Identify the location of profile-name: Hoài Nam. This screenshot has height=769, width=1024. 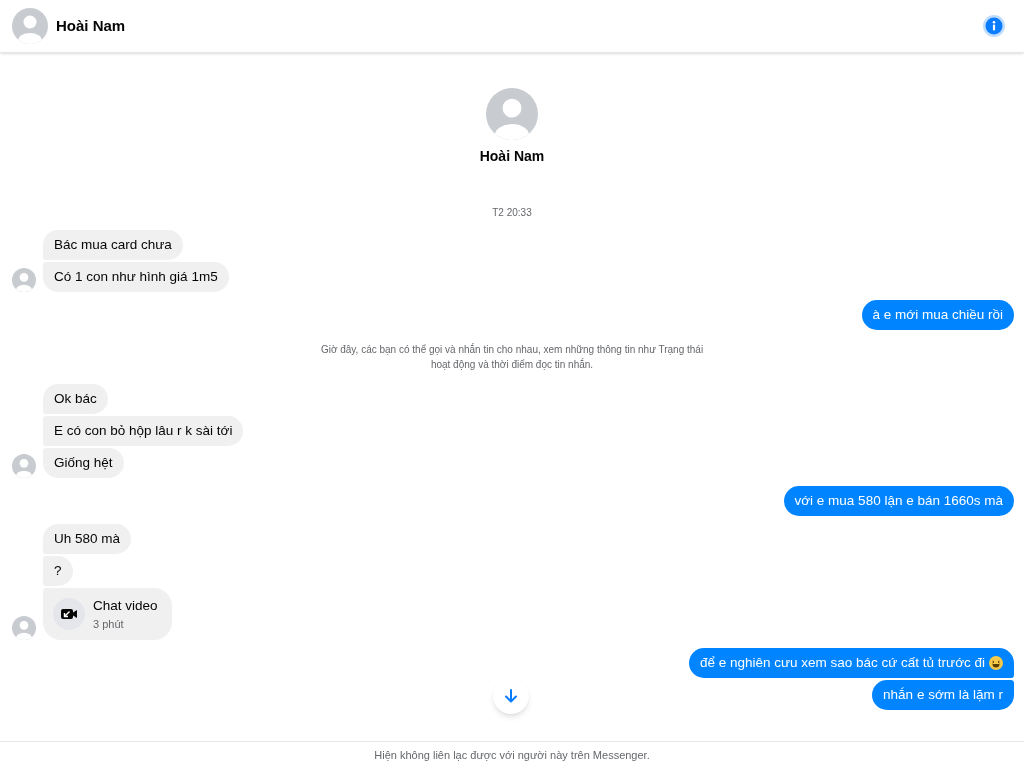
(512, 156).